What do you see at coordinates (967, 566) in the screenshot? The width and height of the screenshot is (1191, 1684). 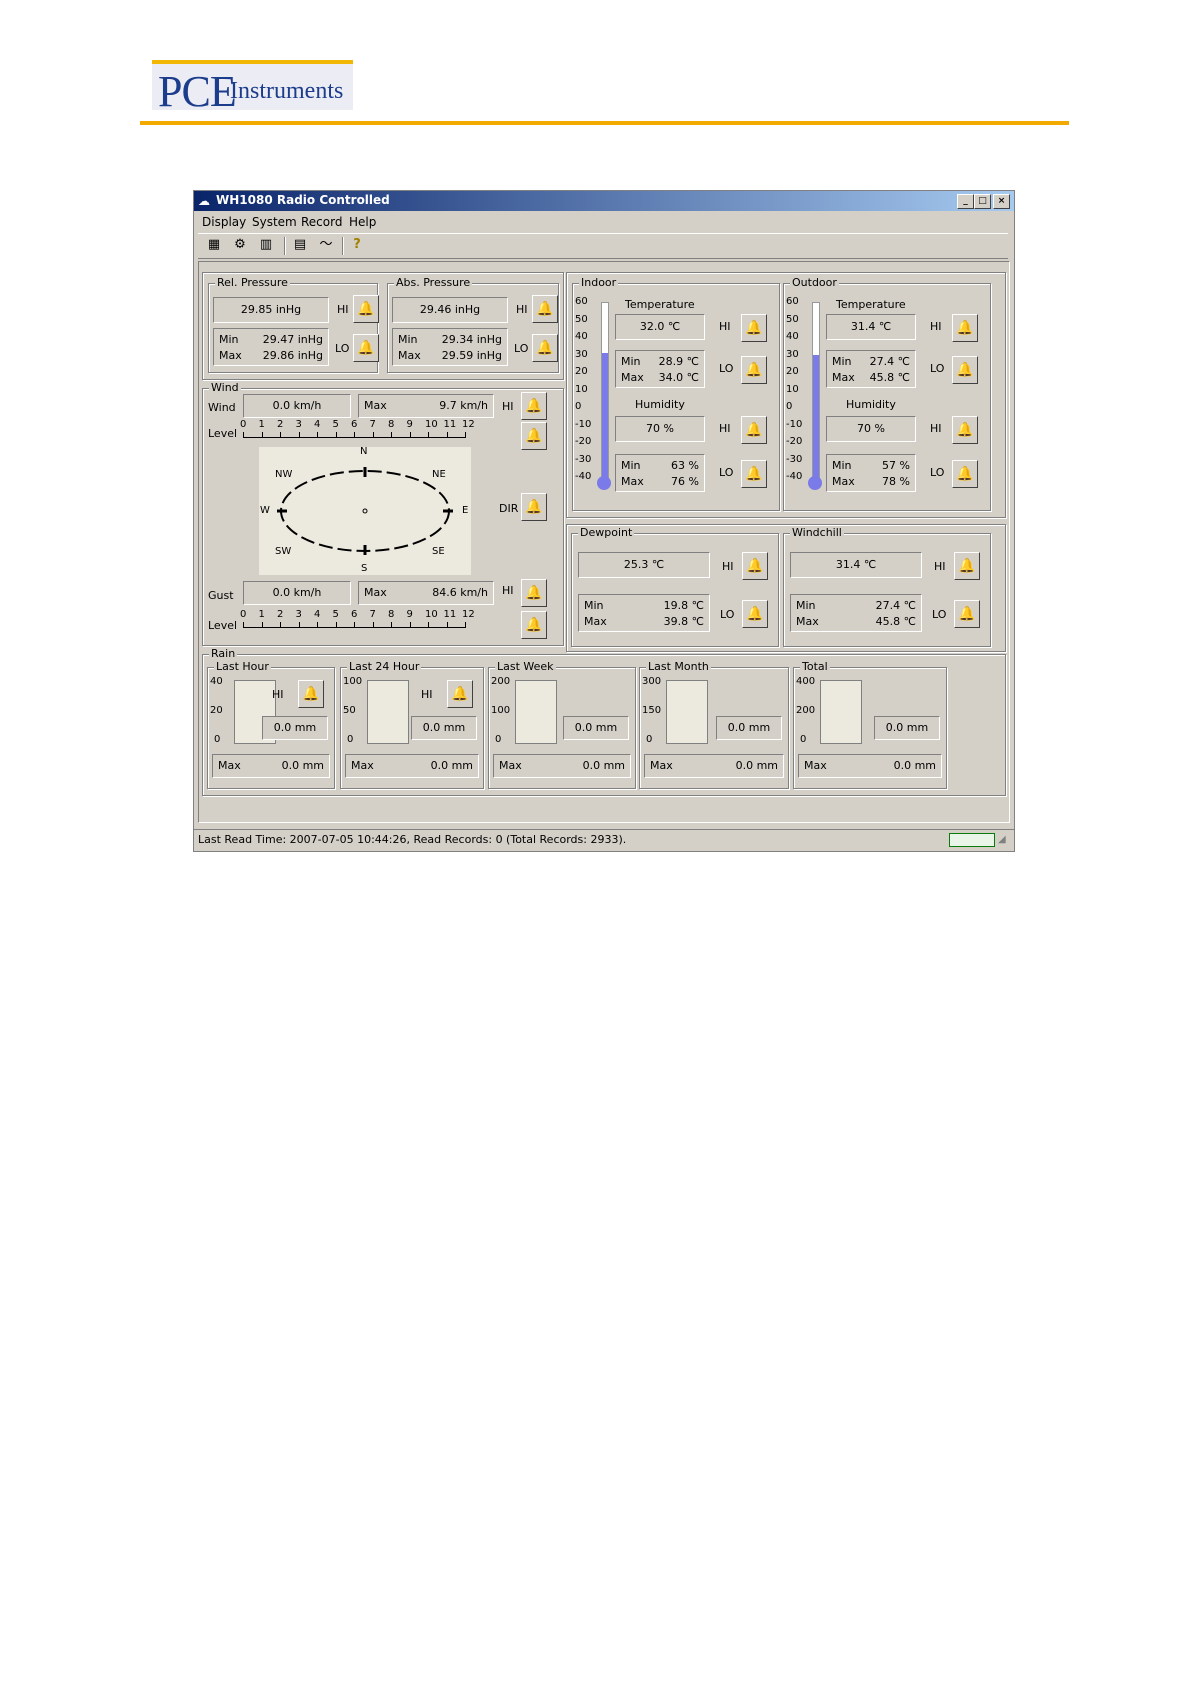 I see `windchill-hi-alarm-button: 🔔` at bounding box center [967, 566].